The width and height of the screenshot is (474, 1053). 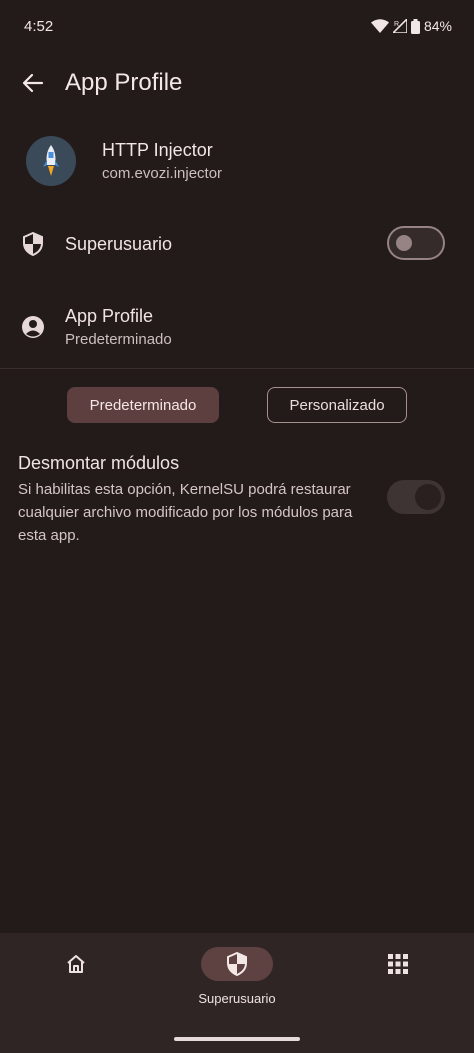 I want to click on superuser-label: Superusuario, so click(x=119, y=243).